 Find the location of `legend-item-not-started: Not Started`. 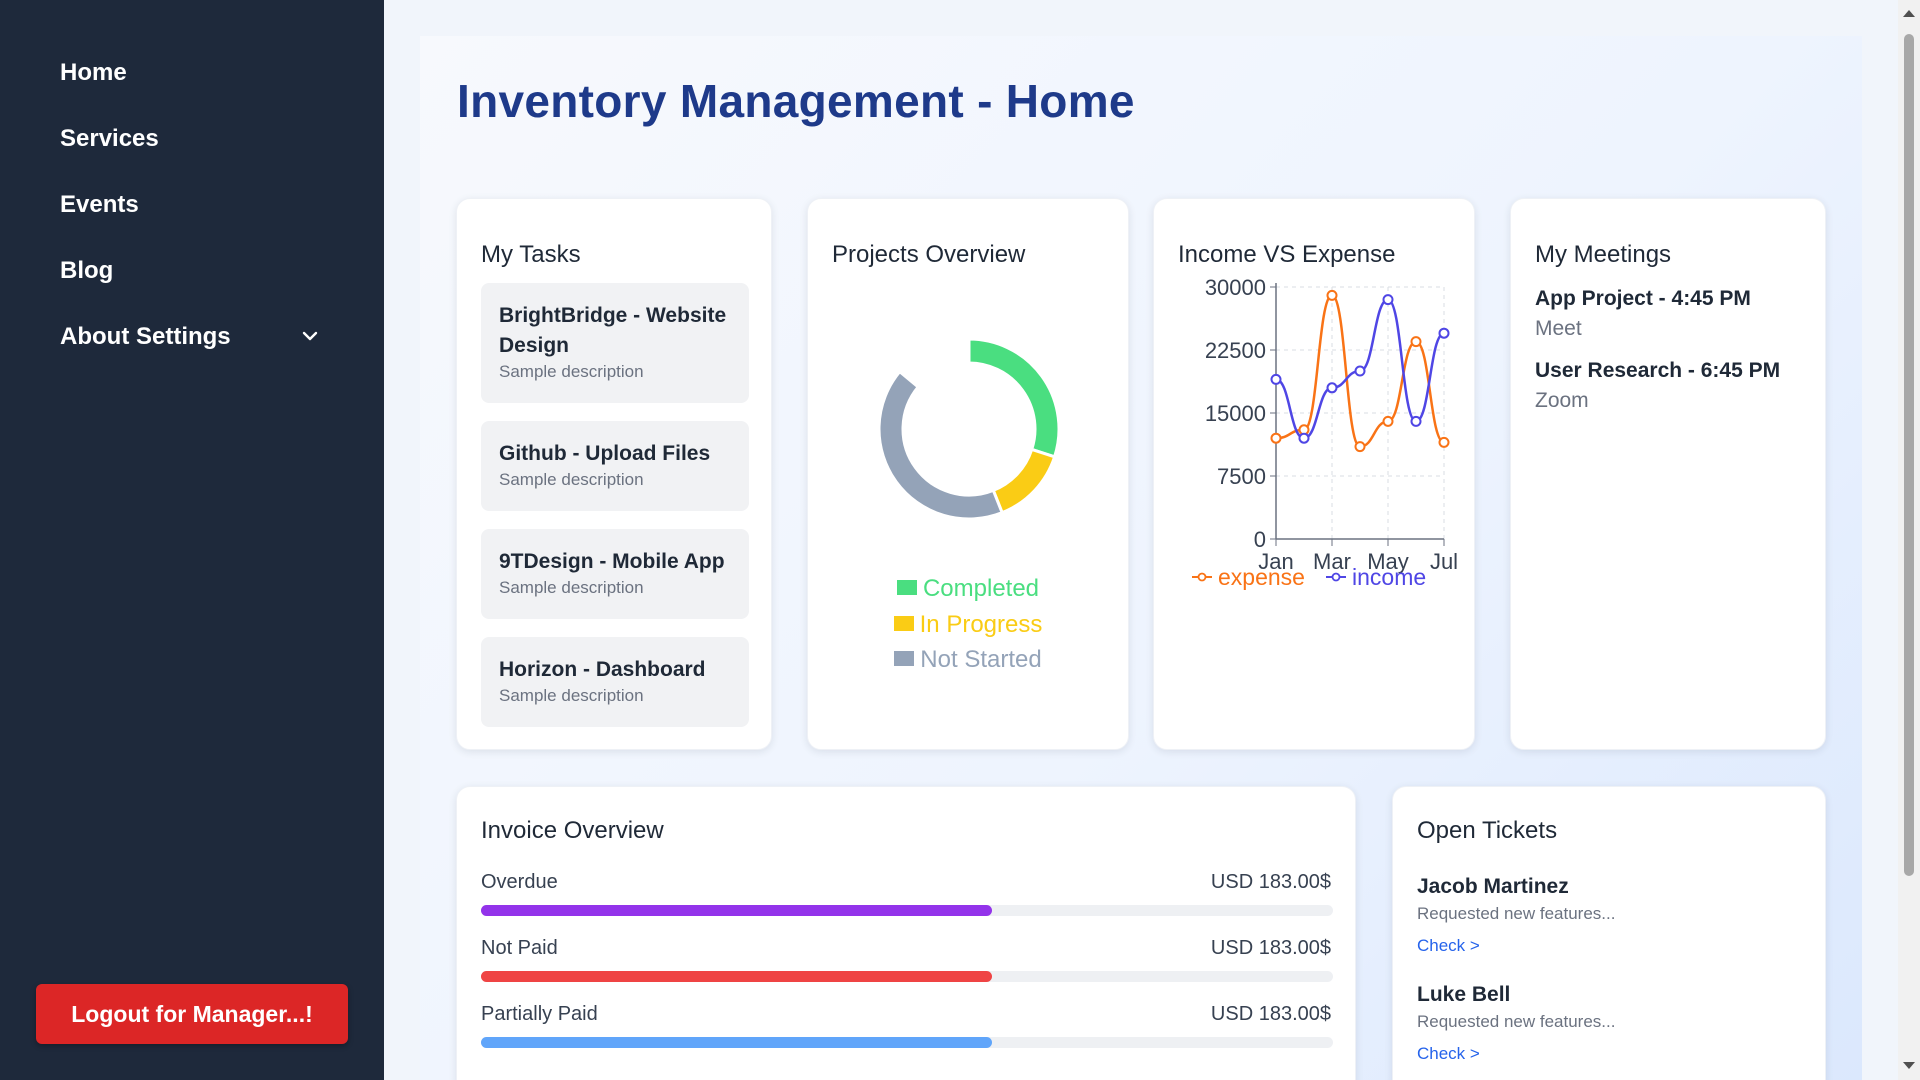

legend-item-not-started: Not Started is located at coordinates (968, 660).